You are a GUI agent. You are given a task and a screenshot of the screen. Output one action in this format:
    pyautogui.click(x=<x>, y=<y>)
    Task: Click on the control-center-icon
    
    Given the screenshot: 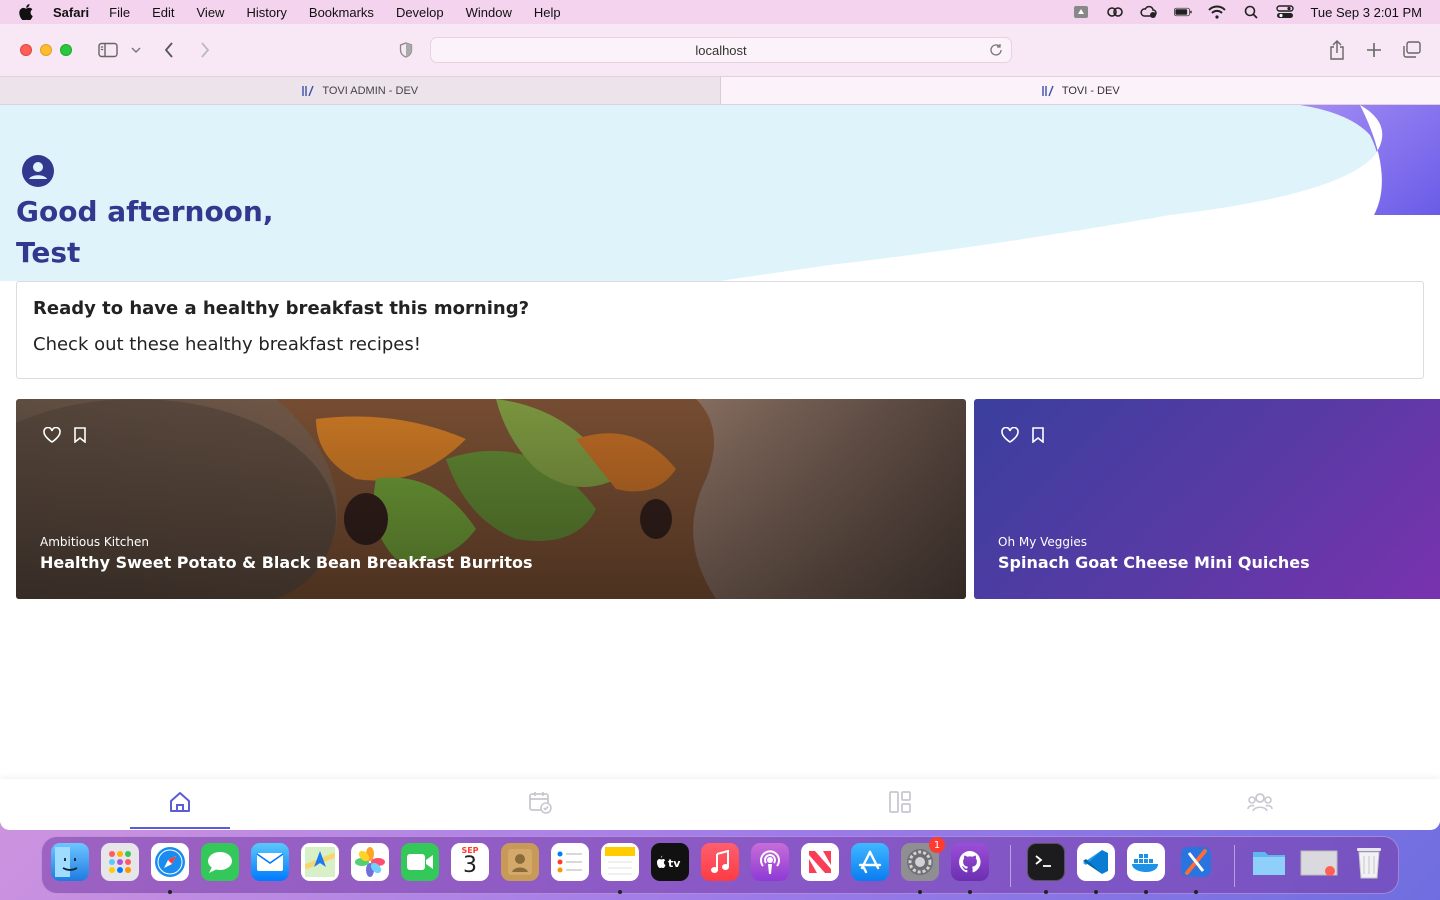 What is the action you would take?
    pyautogui.click(x=1285, y=12)
    